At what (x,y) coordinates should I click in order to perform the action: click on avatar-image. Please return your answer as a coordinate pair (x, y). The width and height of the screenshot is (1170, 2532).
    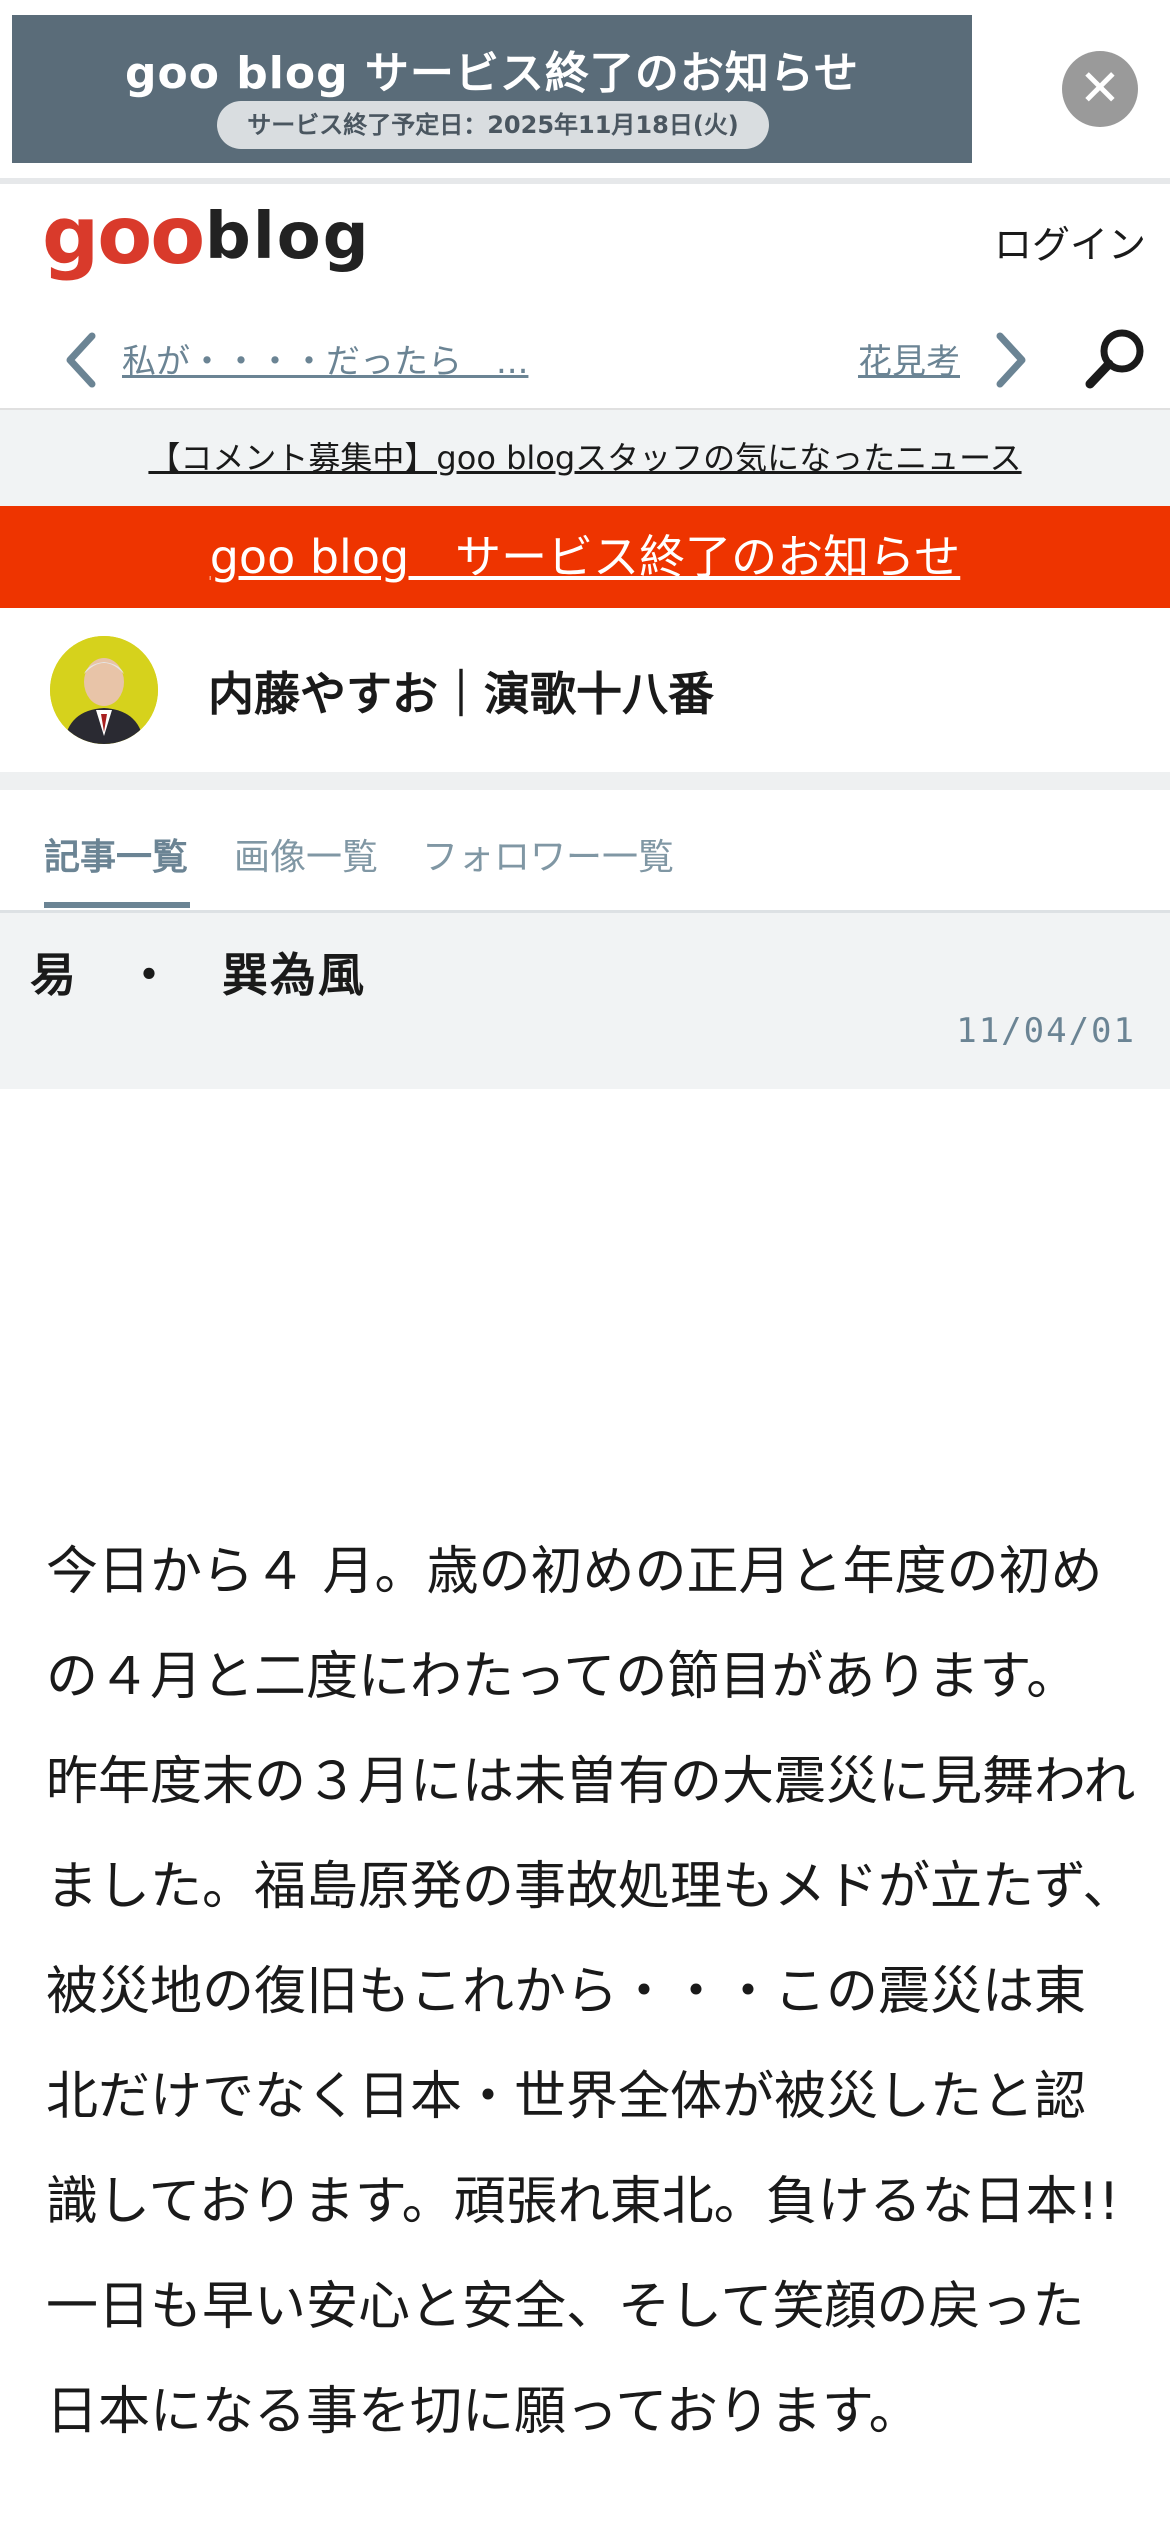
    Looking at the image, I should click on (104, 690).